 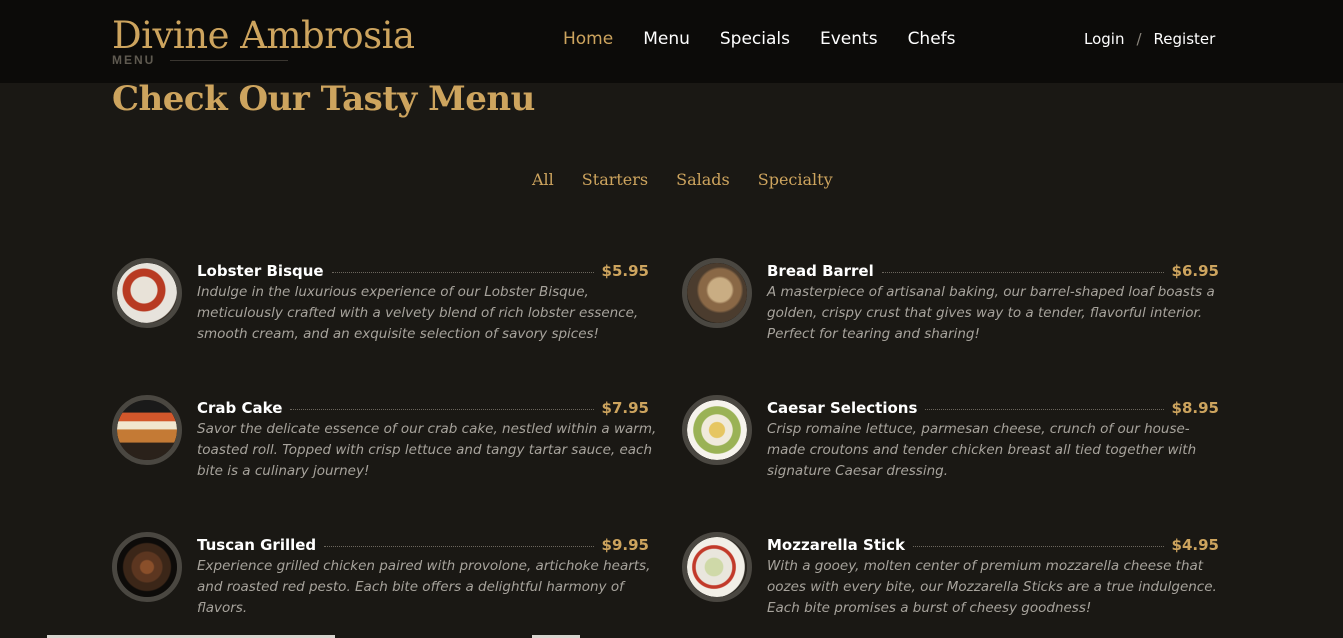 I want to click on item-price: $6.95, so click(x=1195, y=271).